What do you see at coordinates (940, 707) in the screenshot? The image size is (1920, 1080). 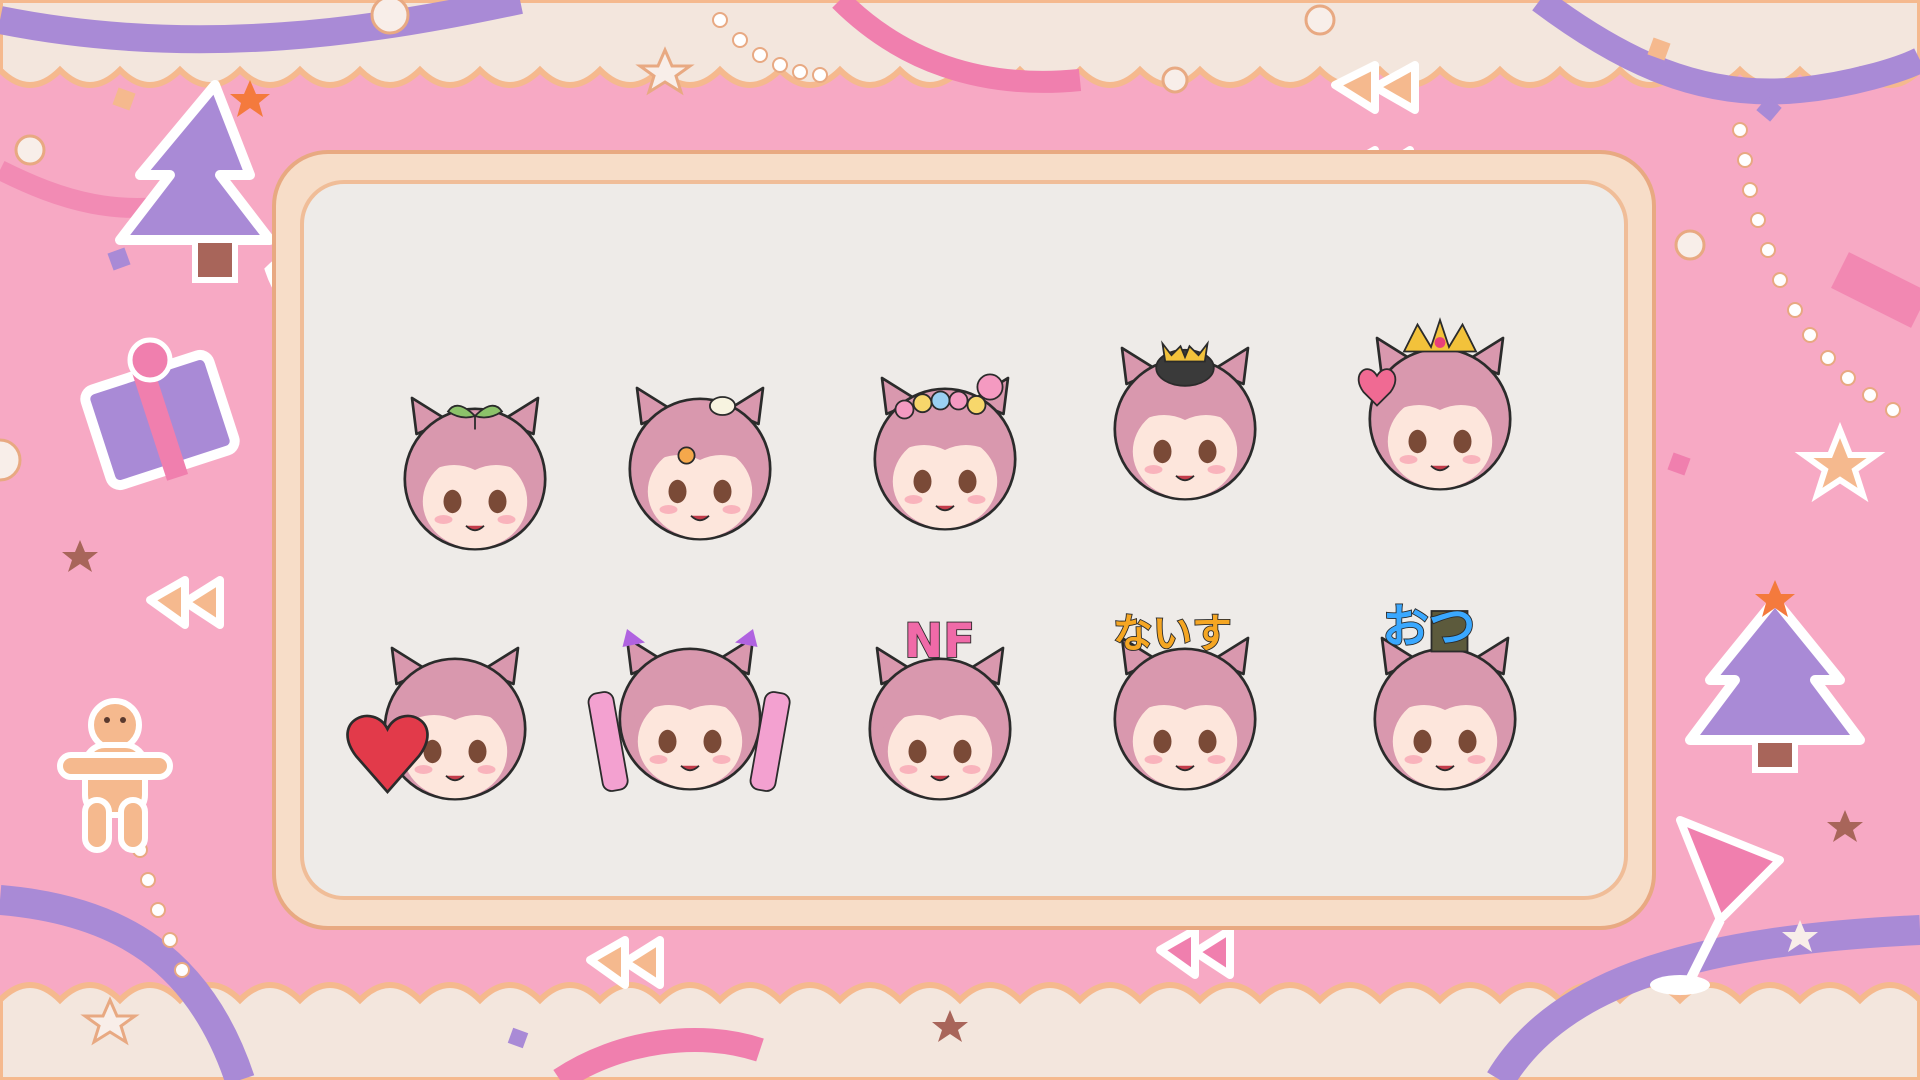 I see `emote-art: NF` at bounding box center [940, 707].